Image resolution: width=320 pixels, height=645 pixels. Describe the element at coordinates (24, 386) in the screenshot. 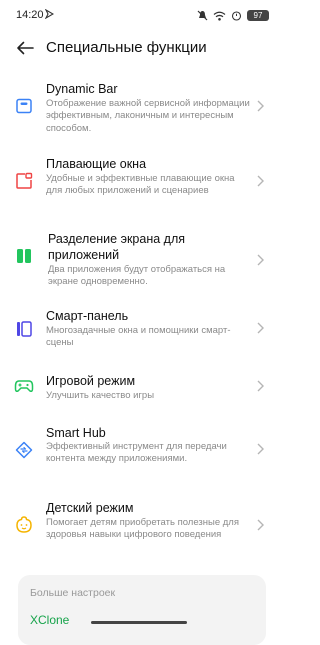

I see `gamepad-icon` at that location.